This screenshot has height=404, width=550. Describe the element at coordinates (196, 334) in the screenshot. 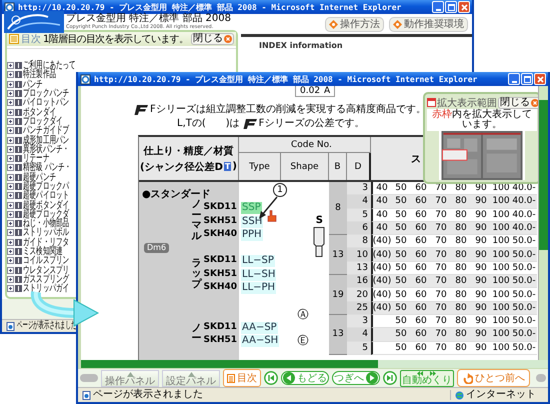

I see `finish-label: ノー` at that location.